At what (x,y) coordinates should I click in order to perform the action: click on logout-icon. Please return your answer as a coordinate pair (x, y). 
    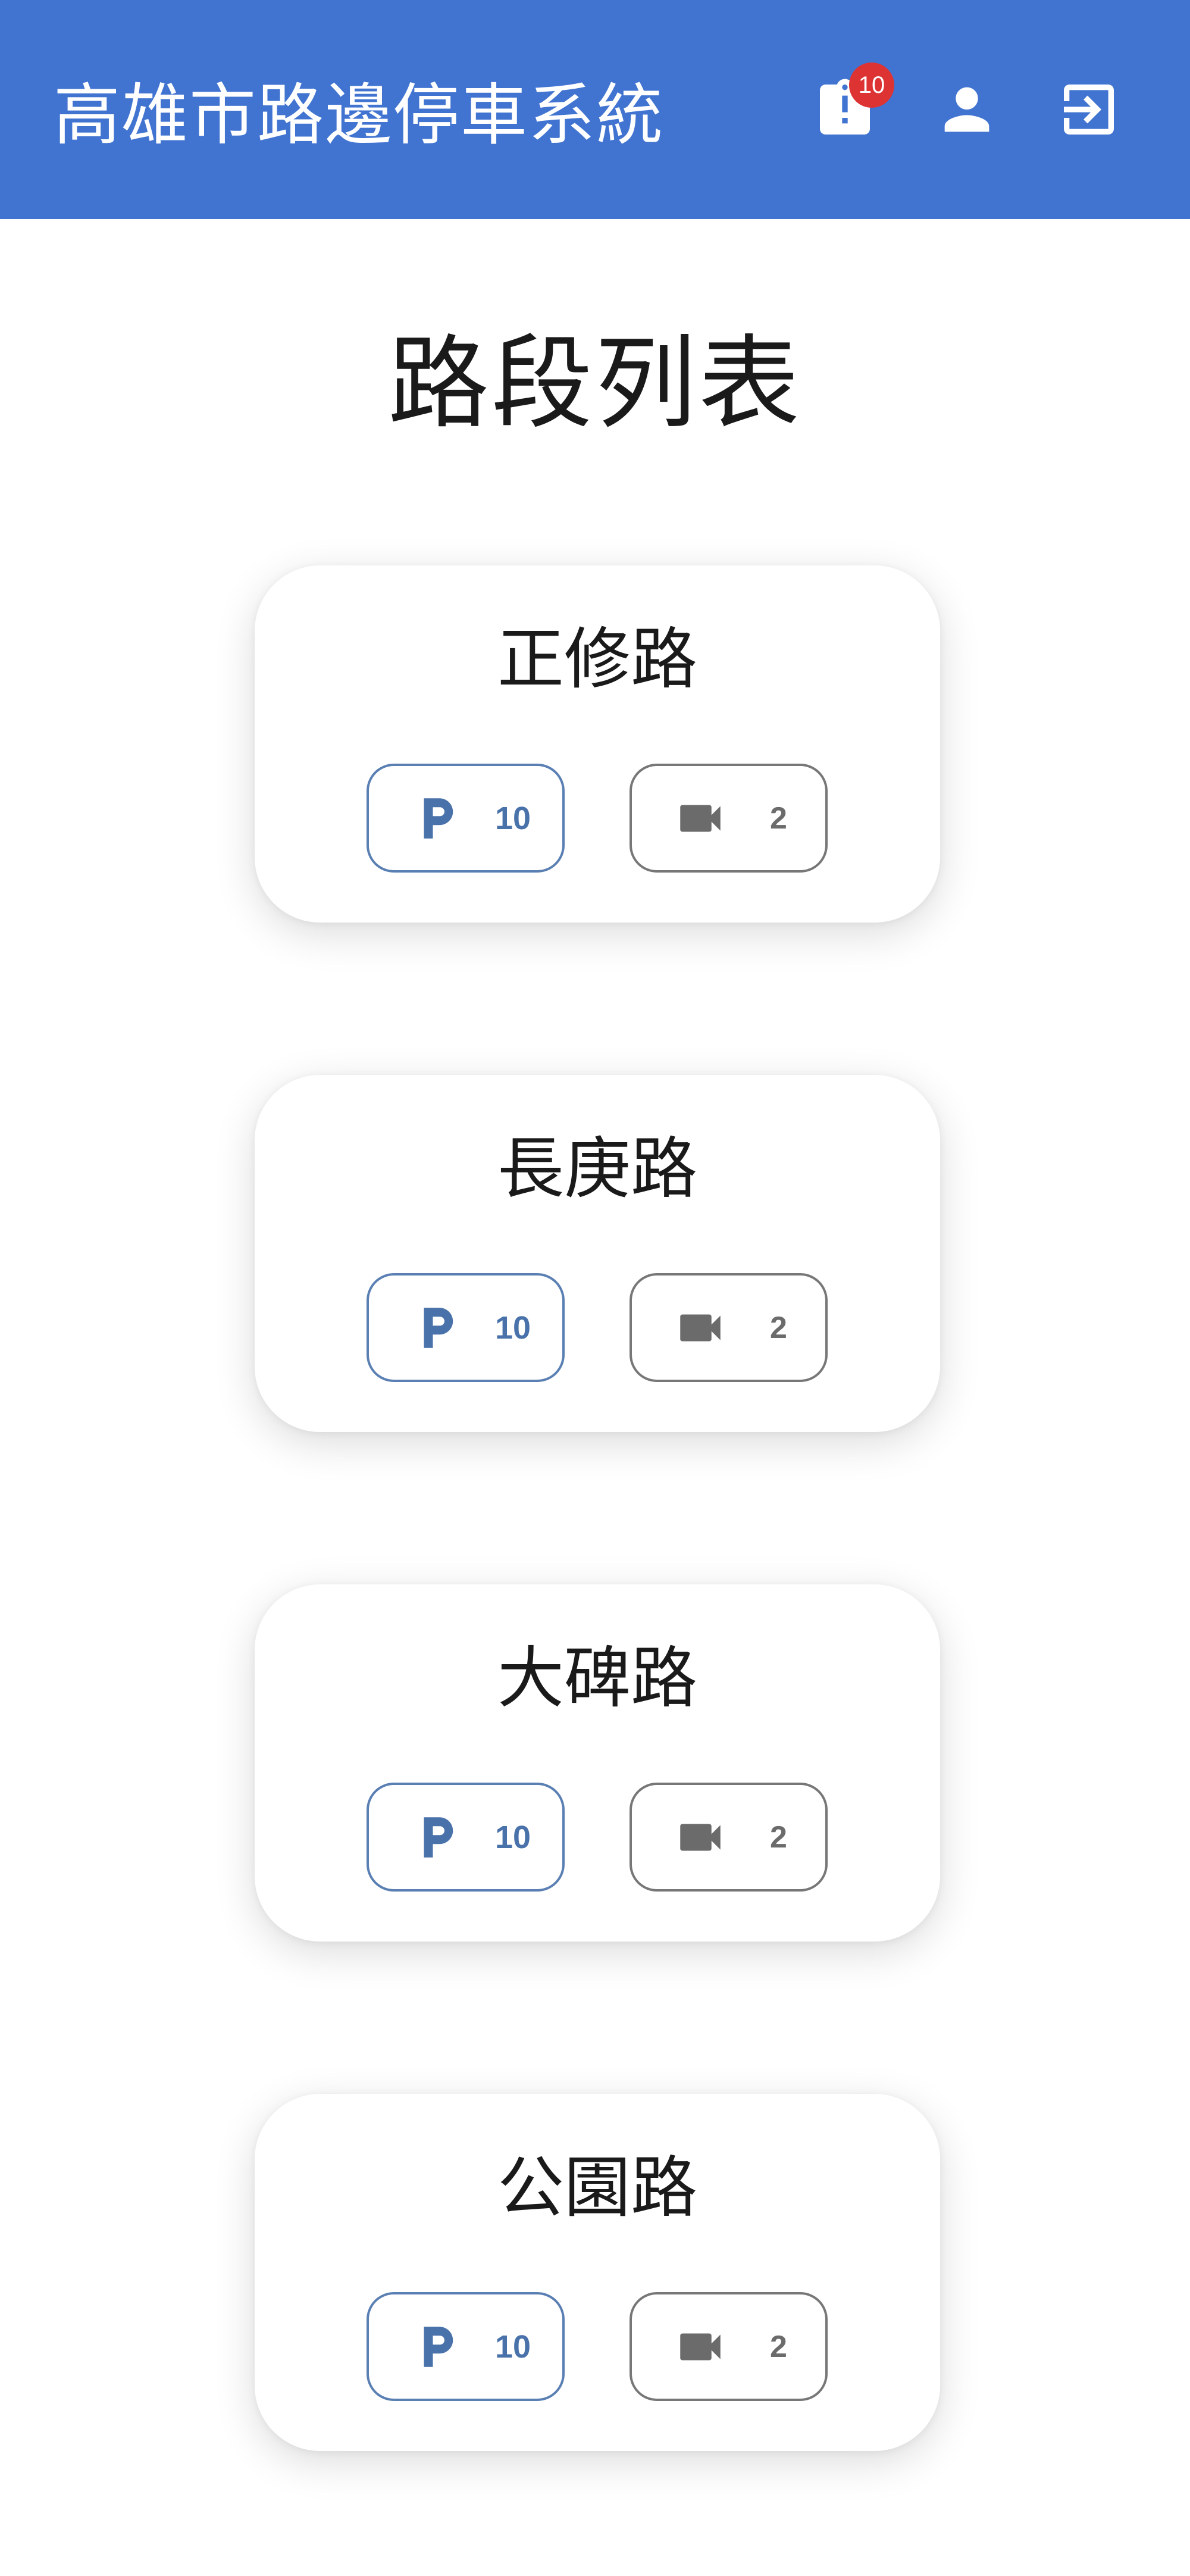
    Looking at the image, I should click on (1089, 109).